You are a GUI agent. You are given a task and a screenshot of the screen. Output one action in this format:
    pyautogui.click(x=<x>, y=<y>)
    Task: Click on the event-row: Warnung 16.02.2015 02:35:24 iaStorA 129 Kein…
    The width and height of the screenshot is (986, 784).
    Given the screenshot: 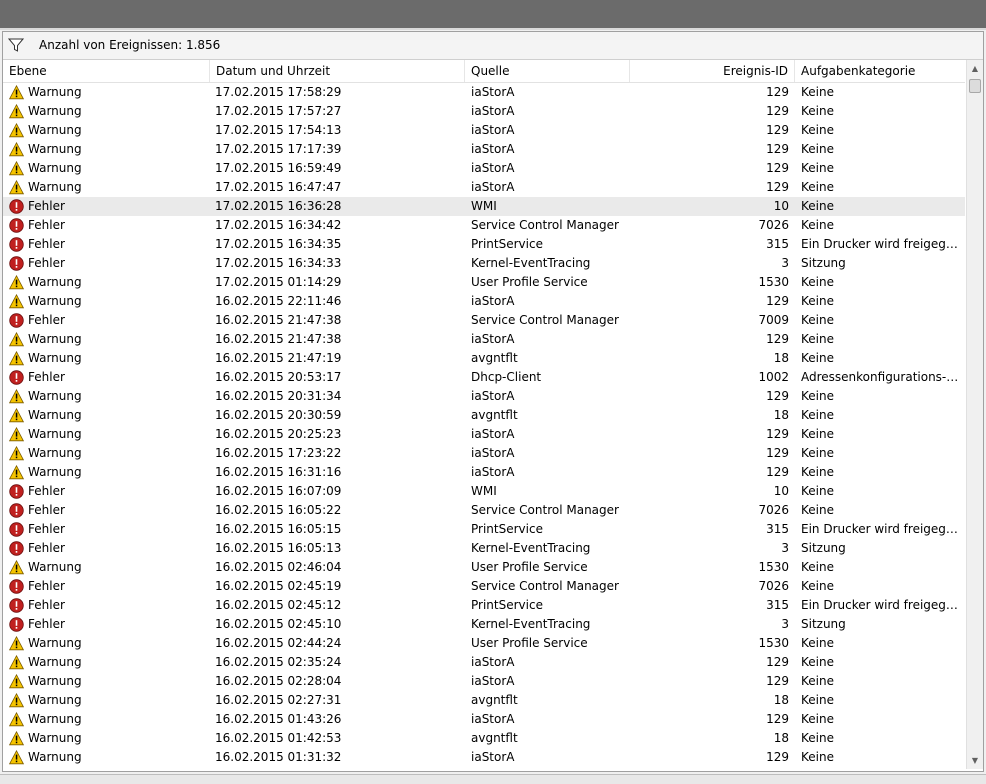 What is the action you would take?
    pyautogui.click(x=484, y=662)
    